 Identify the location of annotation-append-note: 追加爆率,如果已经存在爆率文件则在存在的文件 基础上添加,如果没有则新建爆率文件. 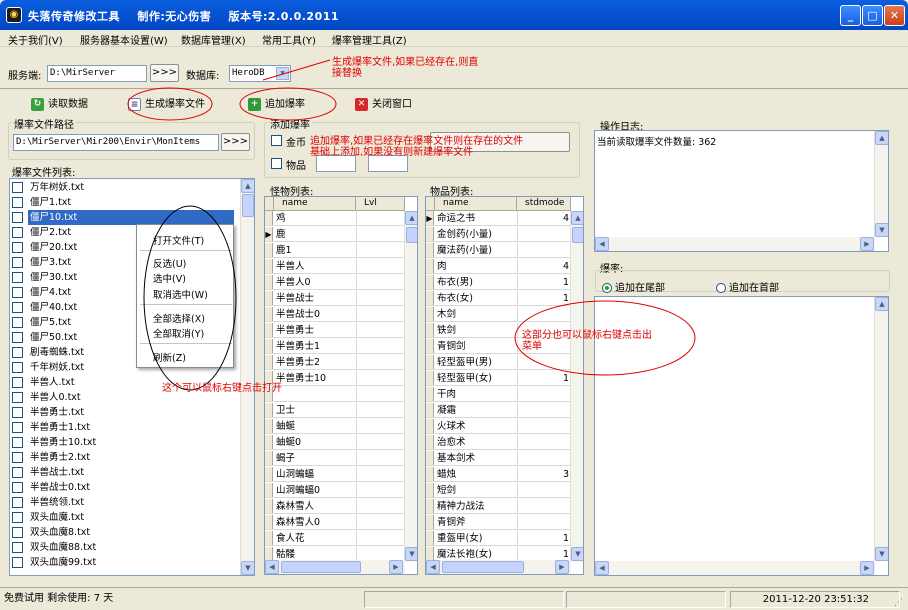
(417, 147).